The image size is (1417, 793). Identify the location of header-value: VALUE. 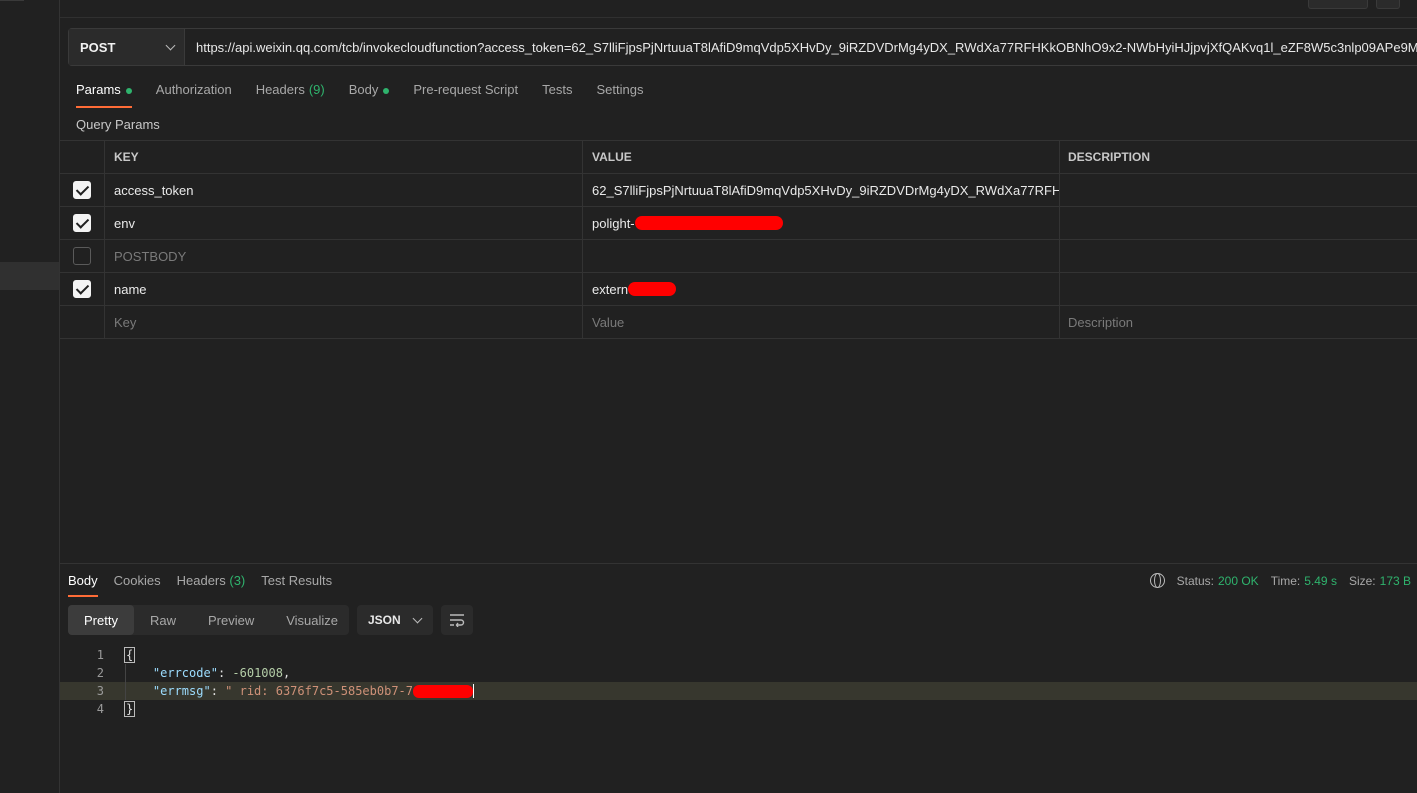
(821, 157).